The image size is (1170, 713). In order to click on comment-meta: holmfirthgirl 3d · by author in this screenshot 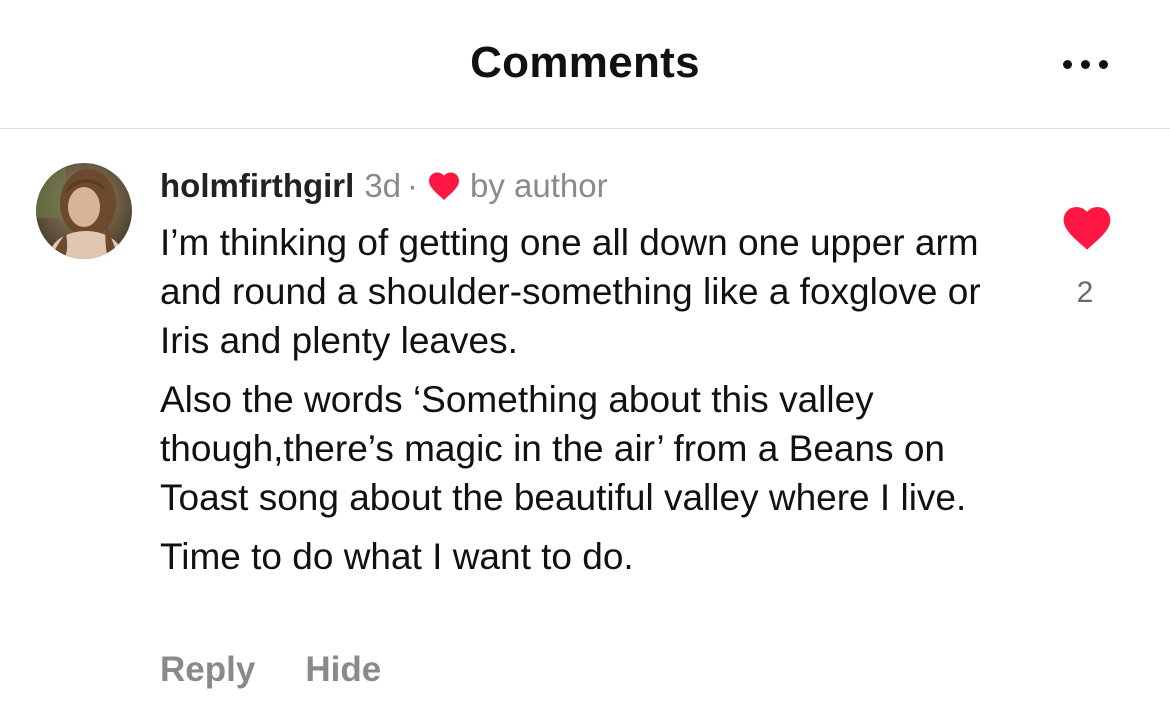, I will do `click(384, 186)`.